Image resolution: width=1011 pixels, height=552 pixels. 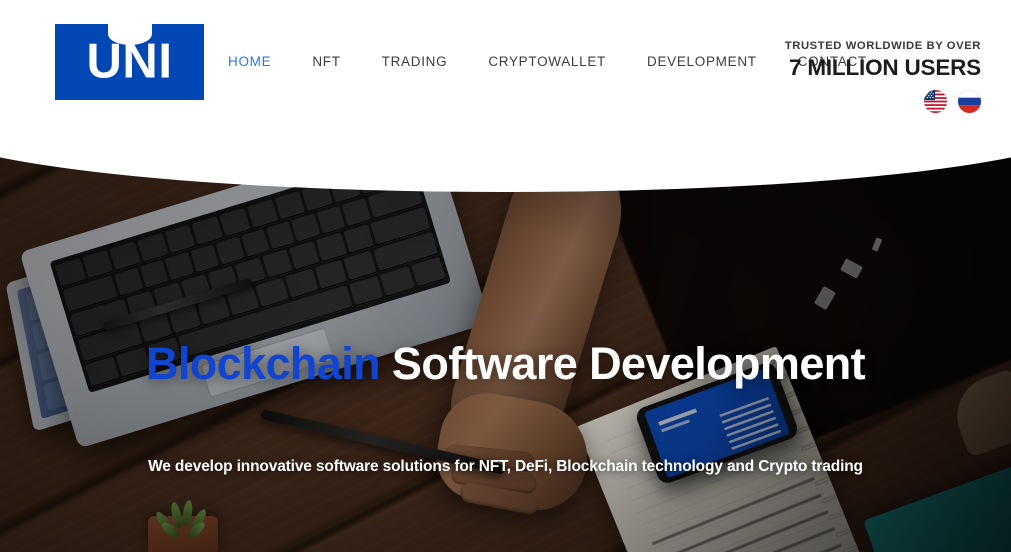 I want to click on logo-text: UNI, so click(x=129, y=61).